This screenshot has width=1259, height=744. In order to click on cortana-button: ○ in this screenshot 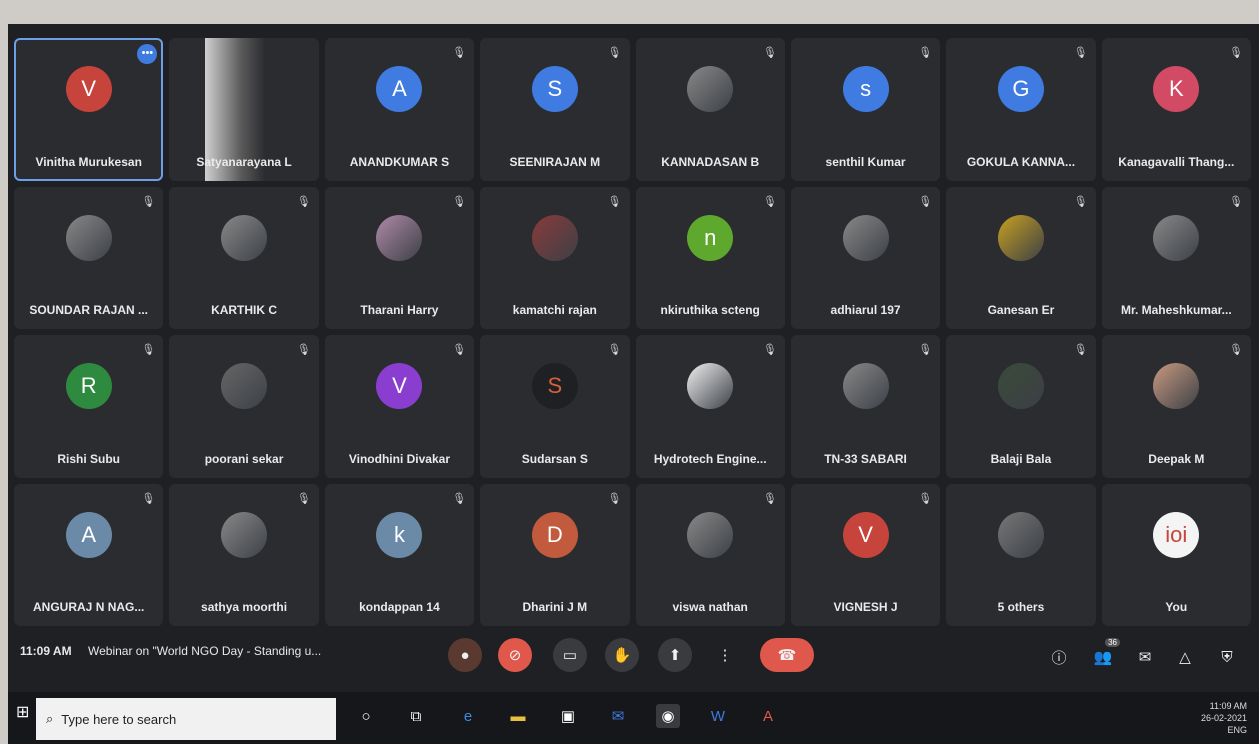, I will do `click(366, 716)`.